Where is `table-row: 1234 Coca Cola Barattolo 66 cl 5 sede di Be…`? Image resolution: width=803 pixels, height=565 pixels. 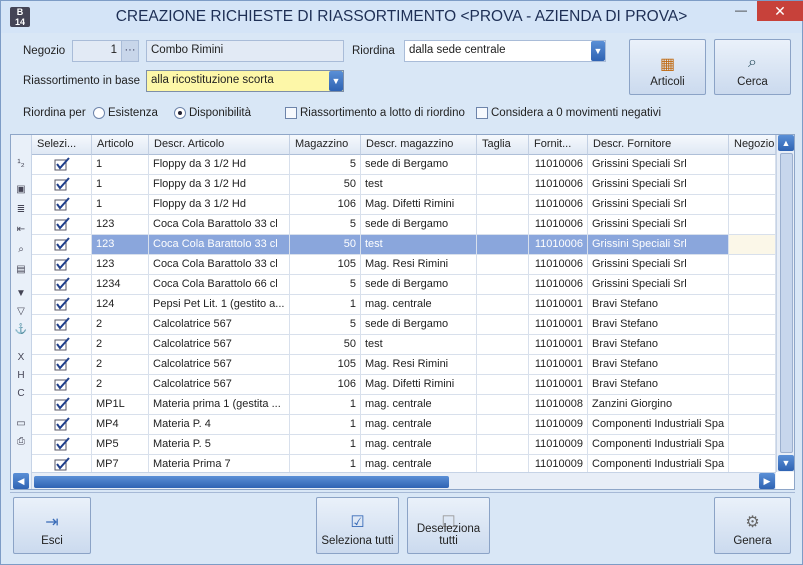
table-row: 1234 Coca Cola Barattolo 66 cl 5 sede di Be… is located at coordinates (404, 285).